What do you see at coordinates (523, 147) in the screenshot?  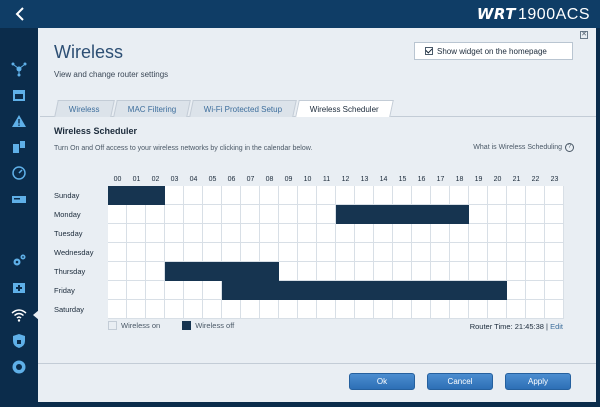 I see `help-link: What is Wireless Scheduling ?` at bounding box center [523, 147].